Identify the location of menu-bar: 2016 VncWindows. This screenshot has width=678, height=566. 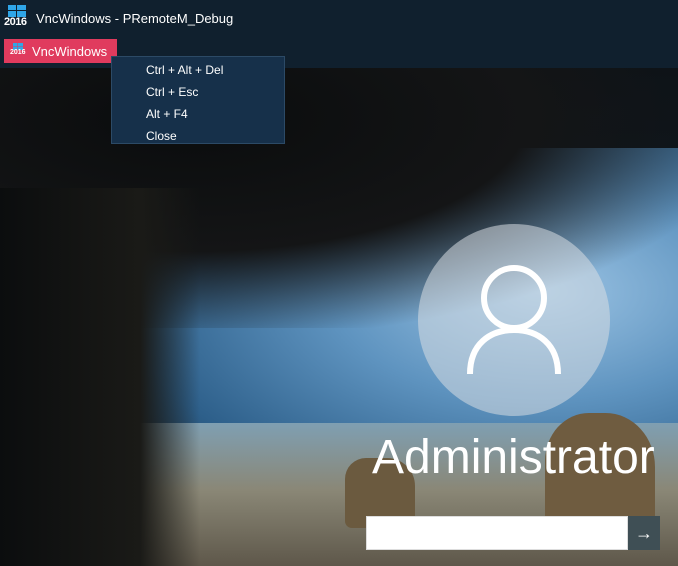
(339, 52).